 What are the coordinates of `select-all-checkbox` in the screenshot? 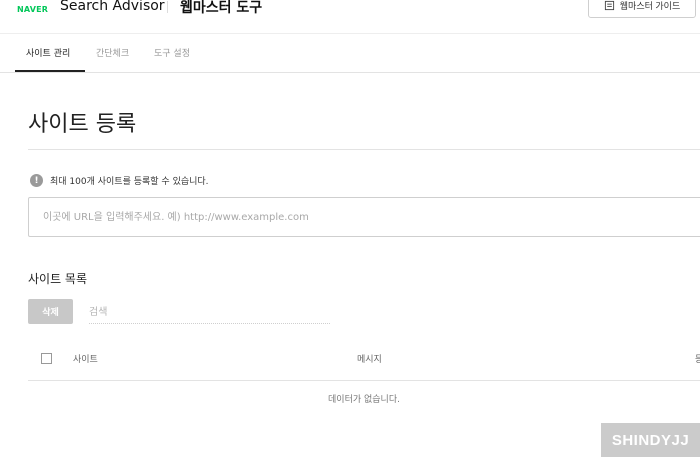 It's located at (46, 358).